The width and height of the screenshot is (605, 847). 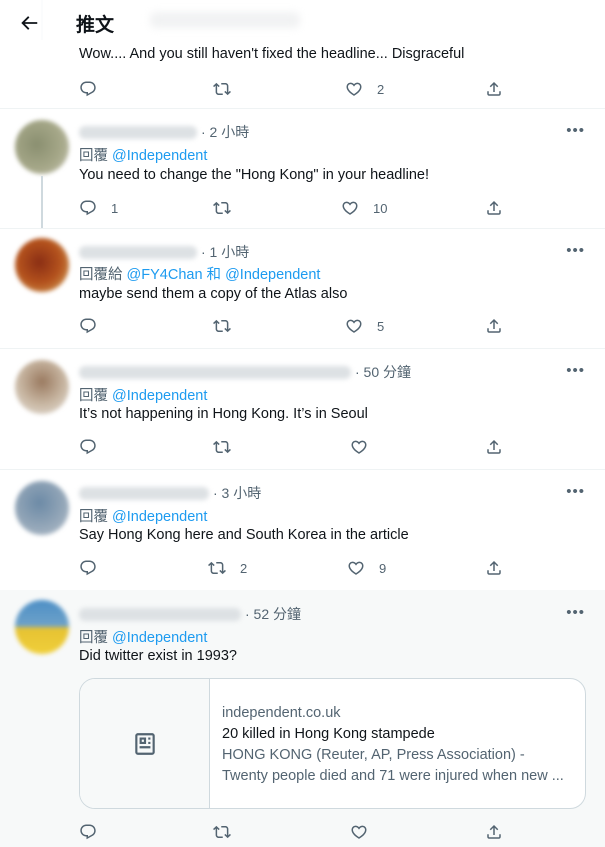 What do you see at coordinates (302, 22) in the screenshot?
I see `top-bar: 推文` at bounding box center [302, 22].